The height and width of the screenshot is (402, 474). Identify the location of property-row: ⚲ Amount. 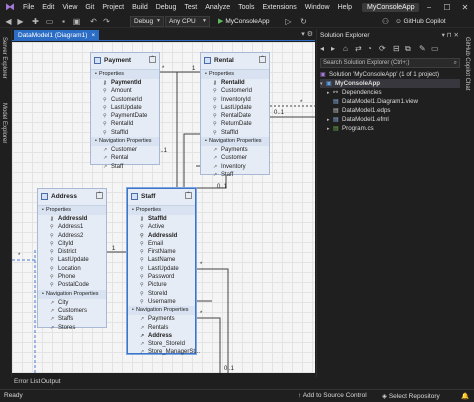
(125, 91).